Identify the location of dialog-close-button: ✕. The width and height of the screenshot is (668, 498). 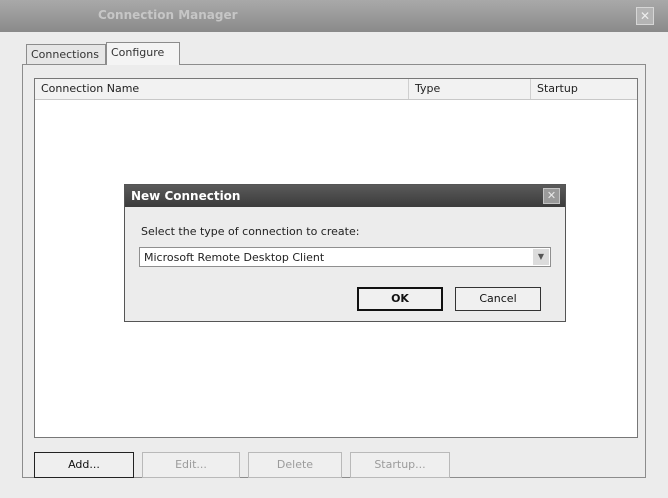
(551, 196).